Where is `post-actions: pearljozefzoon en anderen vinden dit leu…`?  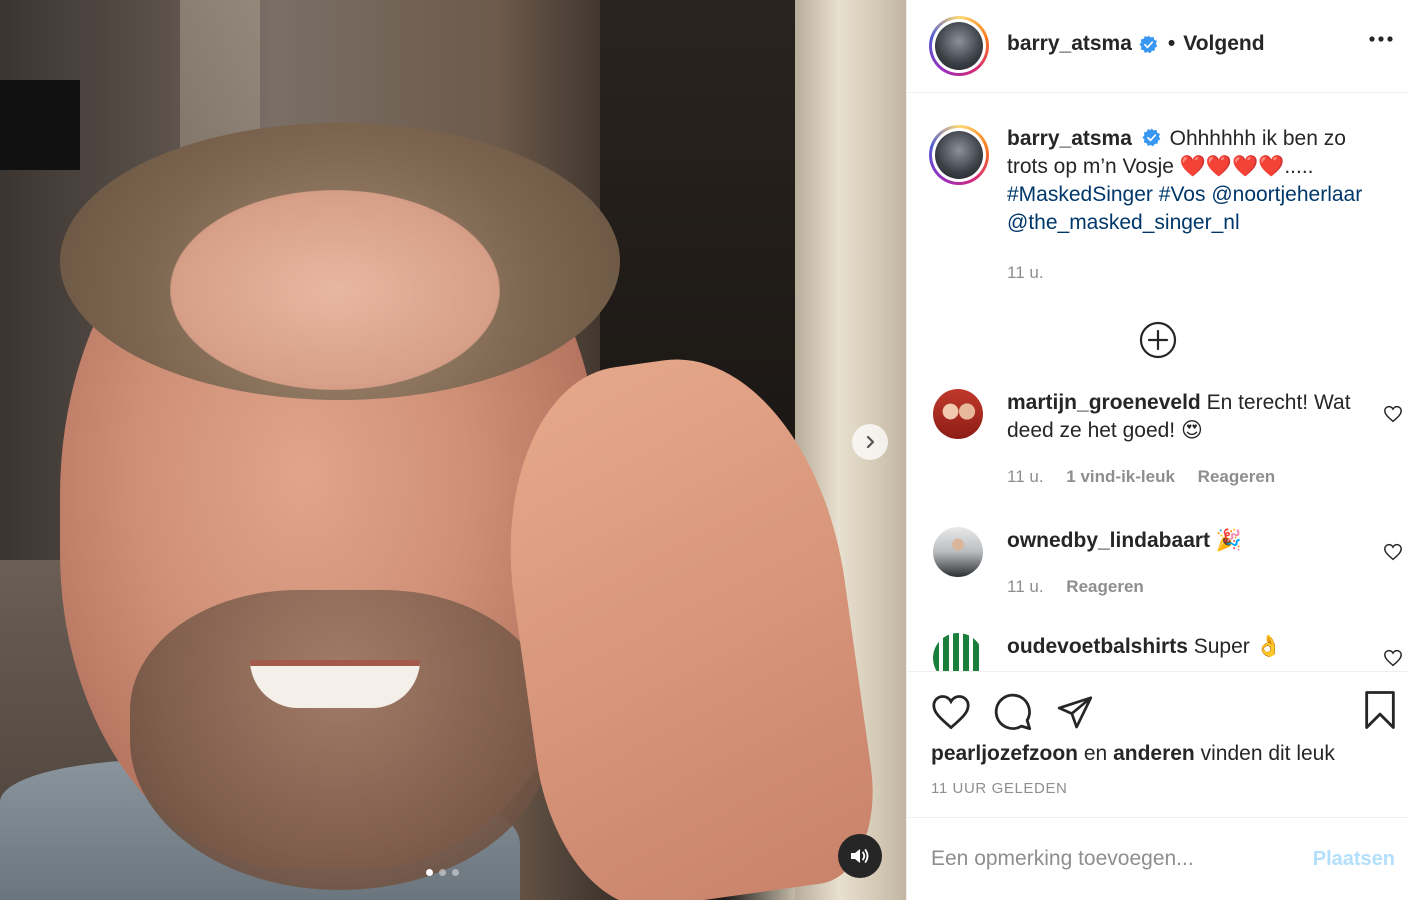 post-actions: pearljozefzoon en anderen vinden dit leu… is located at coordinates (1157, 744).